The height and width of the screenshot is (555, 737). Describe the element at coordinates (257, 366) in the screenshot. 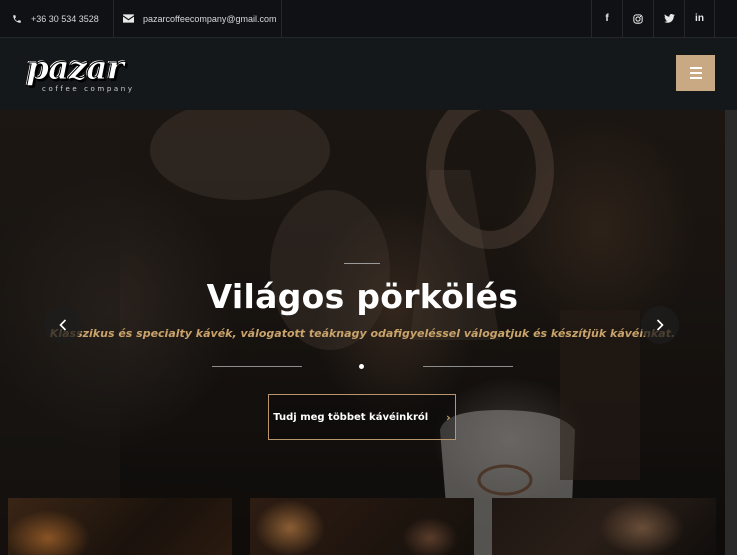

I see `divider-left` at that location.